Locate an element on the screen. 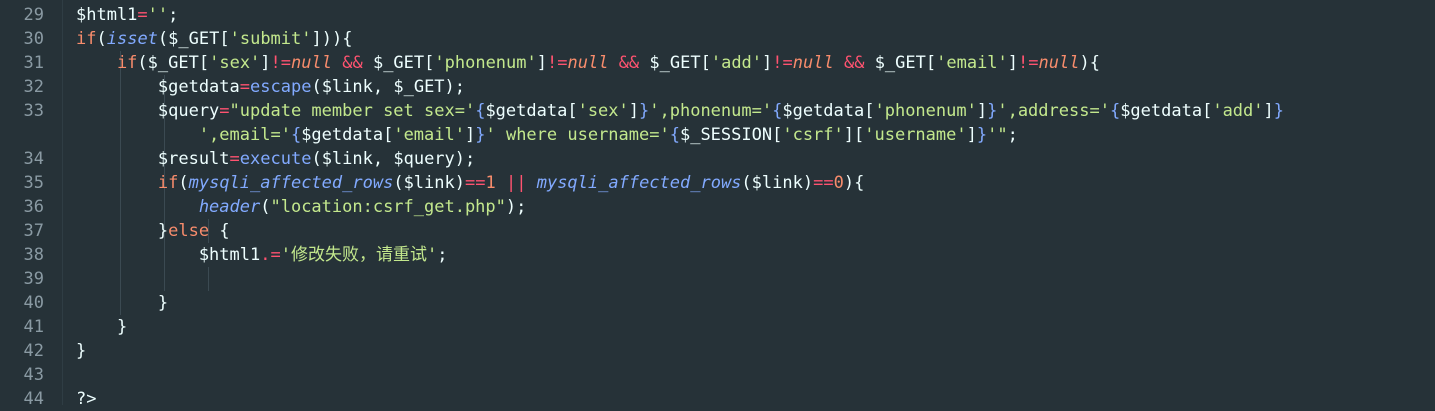 This screenshot has height=411, width=1435. code-line: header("location:csrf_get.php"); is located at coordinates (301, 207).